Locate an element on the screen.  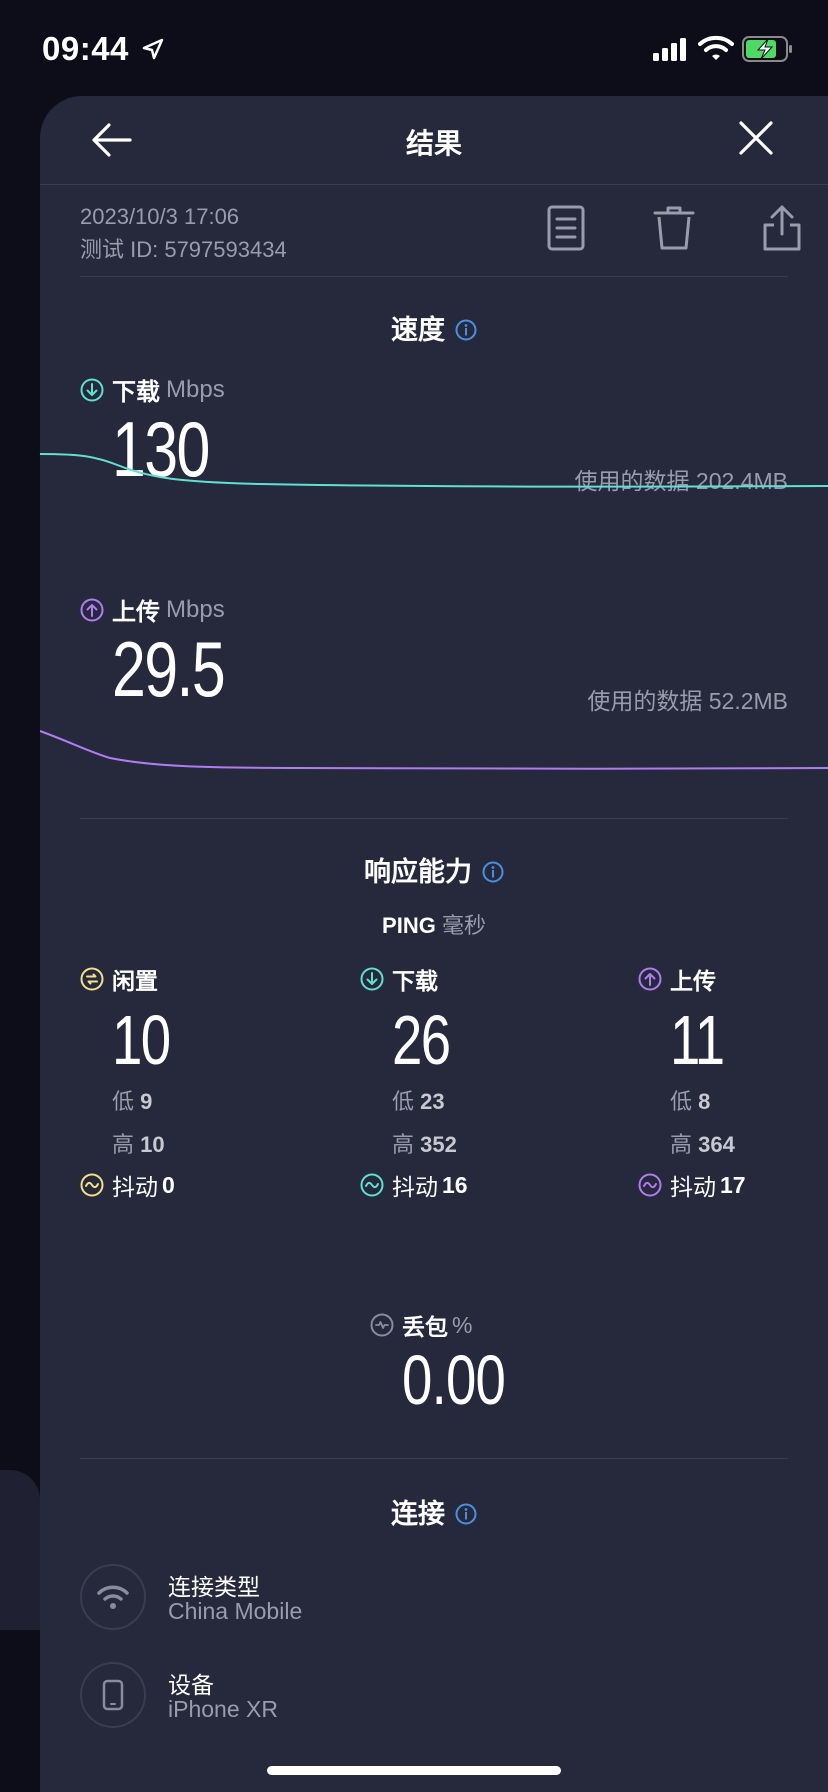
connection-section-title: 连接 is located at coordinates (434, 1511).